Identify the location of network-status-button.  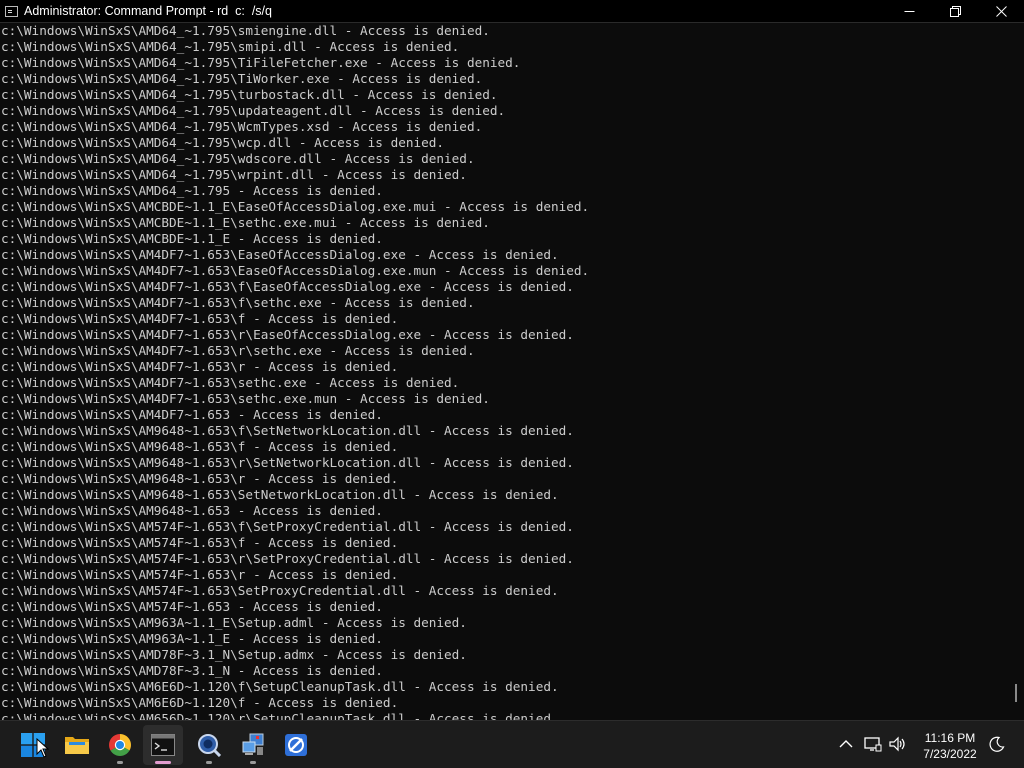
(873, 744).